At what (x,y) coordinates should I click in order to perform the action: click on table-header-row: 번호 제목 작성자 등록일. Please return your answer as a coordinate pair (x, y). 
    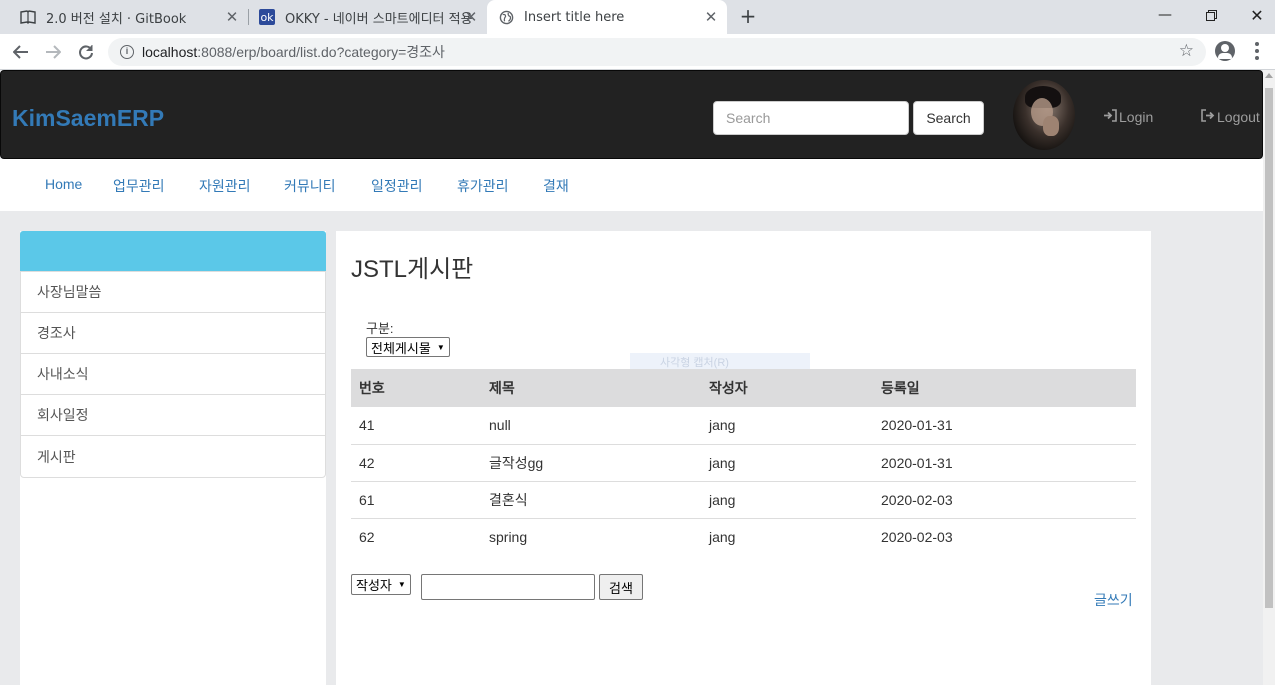
    Looking at the image, I should click on (743, 388).